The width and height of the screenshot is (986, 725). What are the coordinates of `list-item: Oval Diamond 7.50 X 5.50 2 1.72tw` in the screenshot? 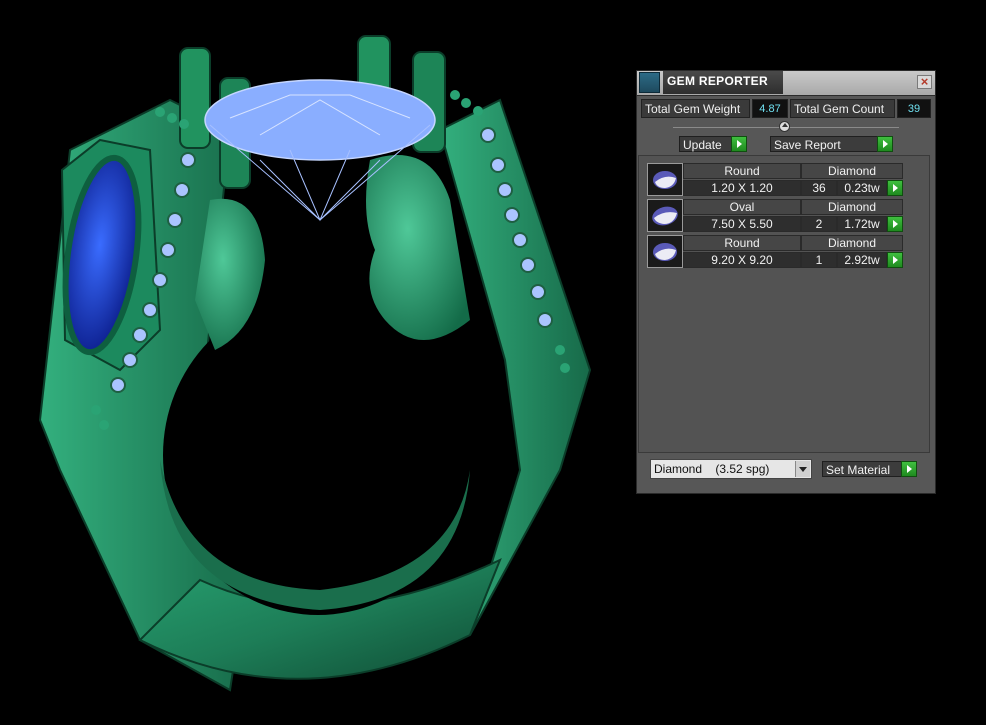 It's located at (776, 216).